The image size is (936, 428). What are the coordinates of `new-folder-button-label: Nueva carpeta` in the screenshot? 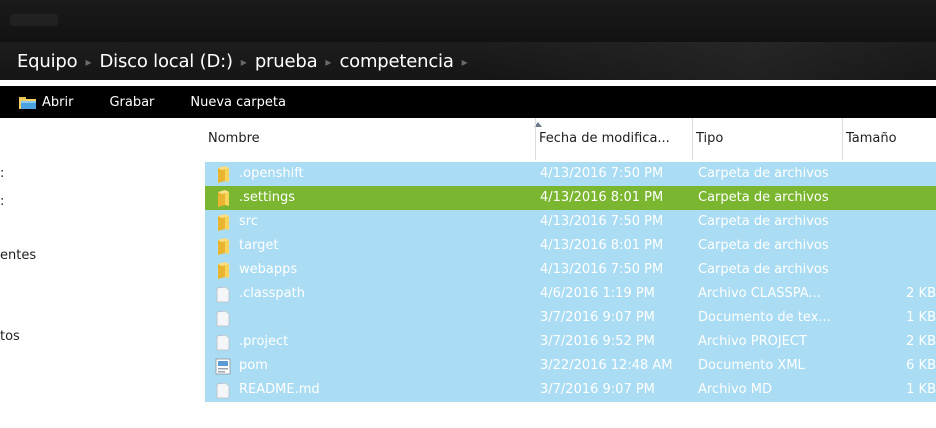 It's located at (238, 102).